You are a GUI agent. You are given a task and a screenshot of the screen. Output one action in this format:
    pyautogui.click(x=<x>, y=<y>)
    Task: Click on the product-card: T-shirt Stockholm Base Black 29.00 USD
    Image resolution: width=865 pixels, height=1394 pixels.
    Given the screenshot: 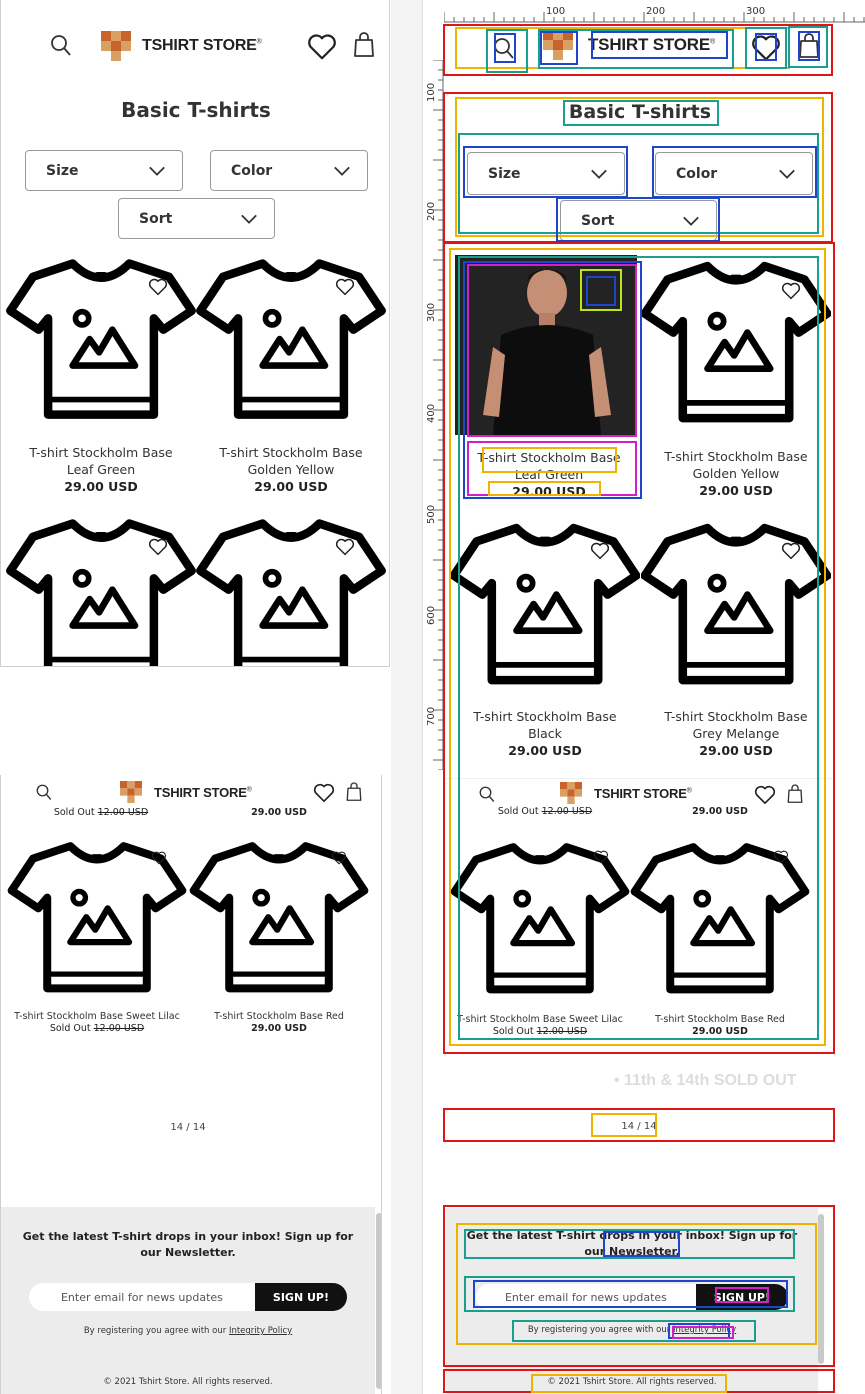 What is the action you would take?
    pyautogui.click(x=545, y=639)
    